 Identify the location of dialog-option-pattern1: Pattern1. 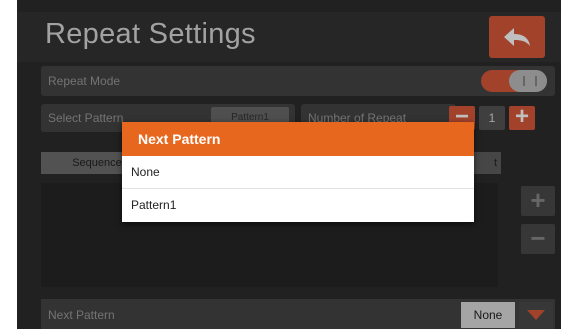
(298, 205).